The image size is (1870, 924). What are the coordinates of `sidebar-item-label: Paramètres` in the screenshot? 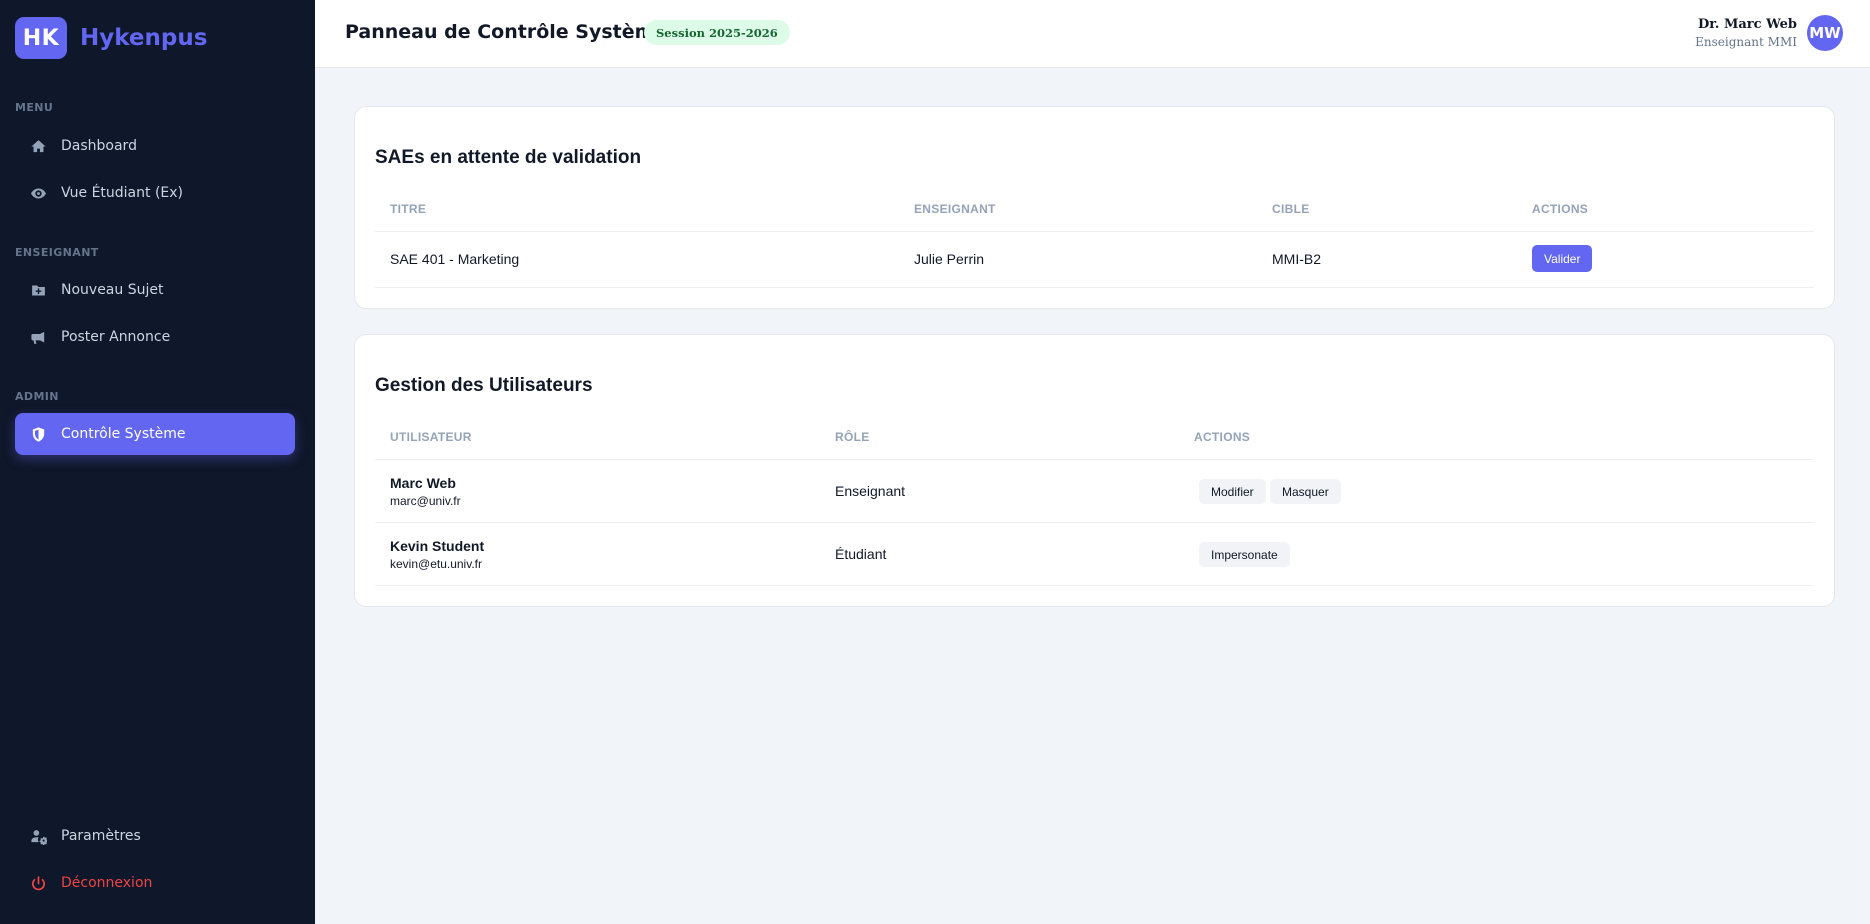 It's located at (101, 836).